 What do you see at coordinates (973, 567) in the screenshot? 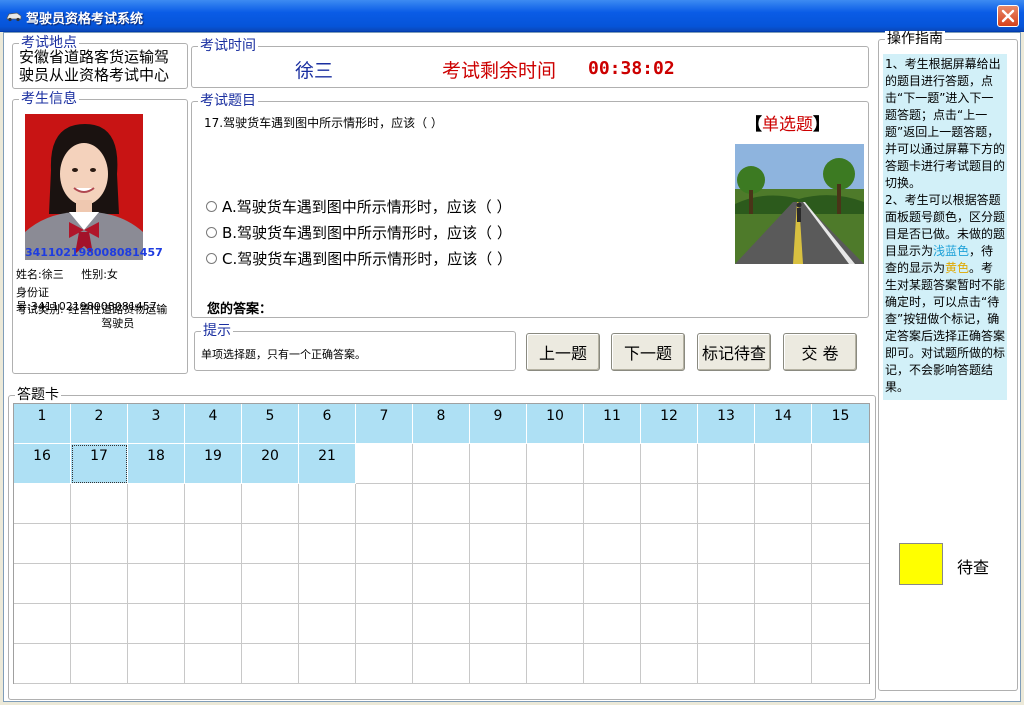
I see `pending-legend-label: 待查` at bounding box center [973, 567].